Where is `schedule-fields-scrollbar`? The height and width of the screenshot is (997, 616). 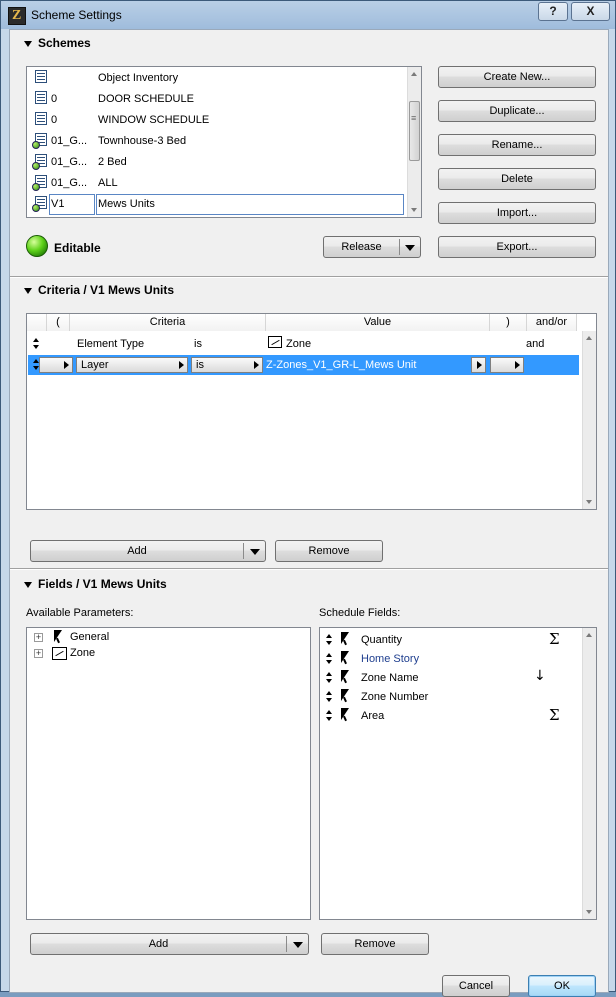 schedule-fields-scrollbar is located at coordinates (589, 773).